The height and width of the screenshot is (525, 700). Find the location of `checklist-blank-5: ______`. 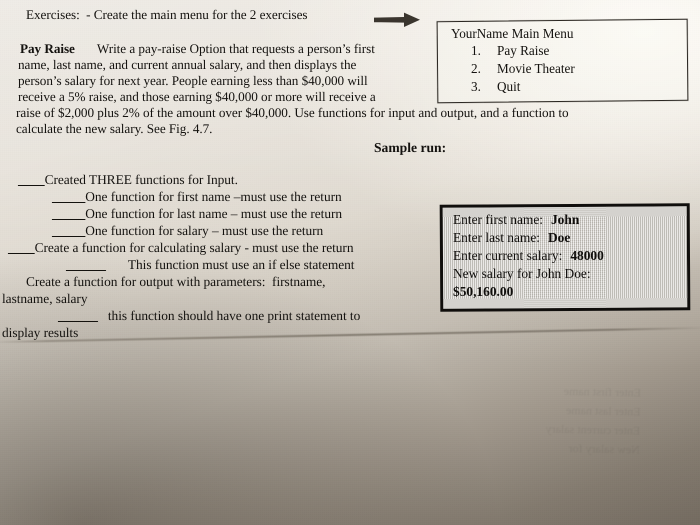

checklist-blank-5: ______ is located at coordinates (86, 264).